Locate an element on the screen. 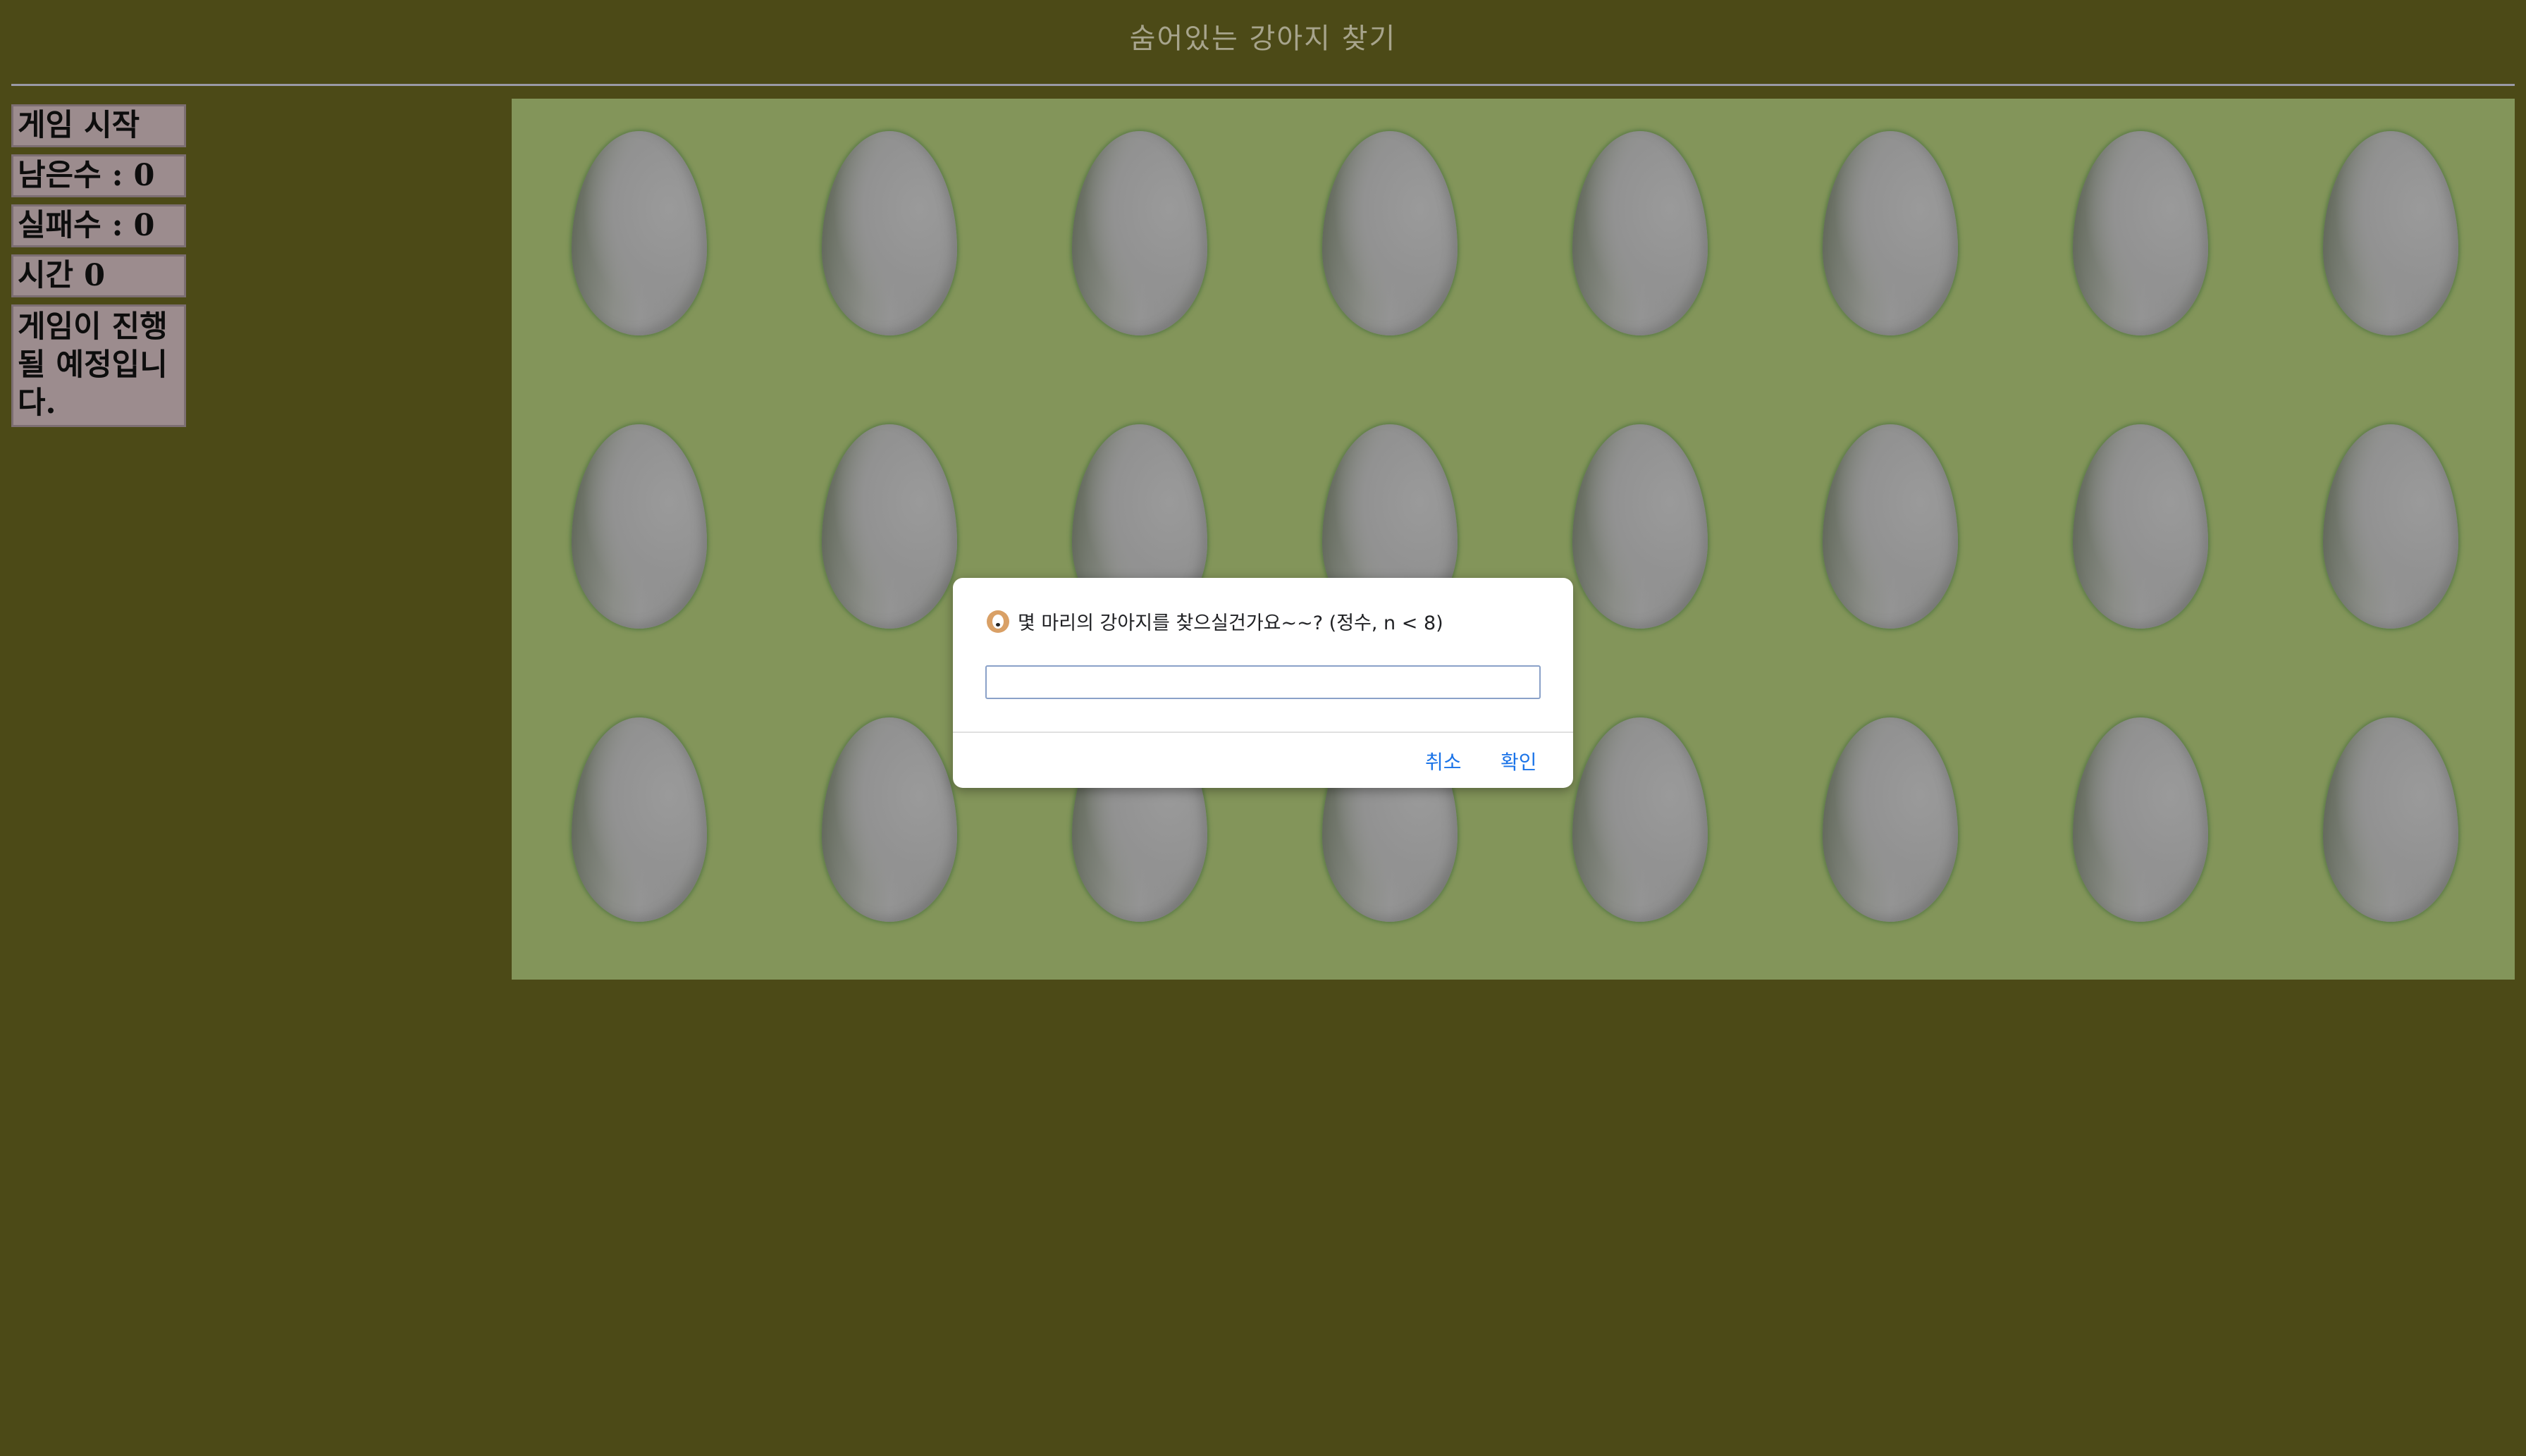 The height and width of the screenshot is (1456, 2526). failure-count: 실패수 : 0 is located at coordinates (98, 226).